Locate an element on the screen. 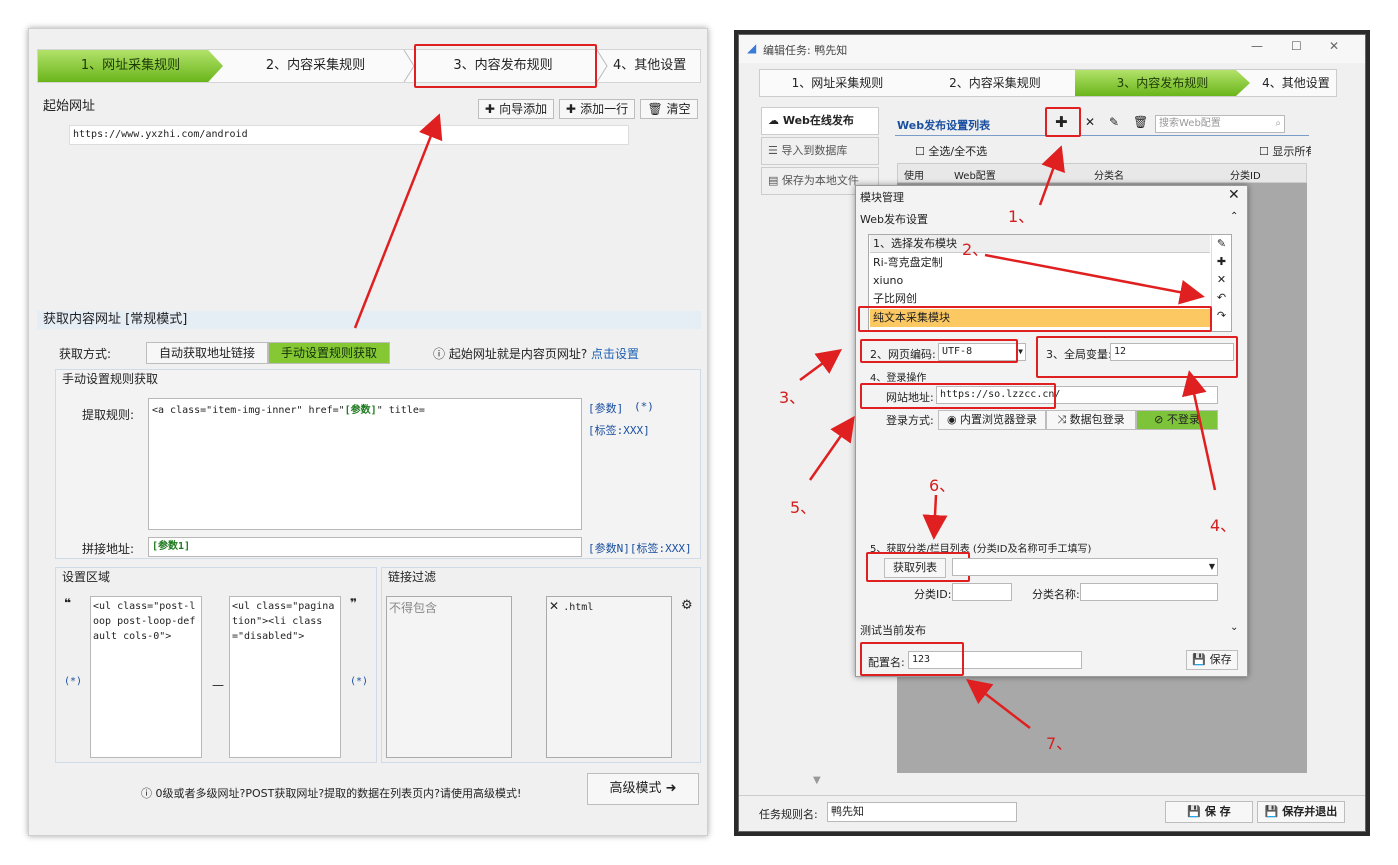 Image resolution: width=1398 pixels, height=865 pixels. annotation-label: 4、 is located at coordinates (1223, 525).